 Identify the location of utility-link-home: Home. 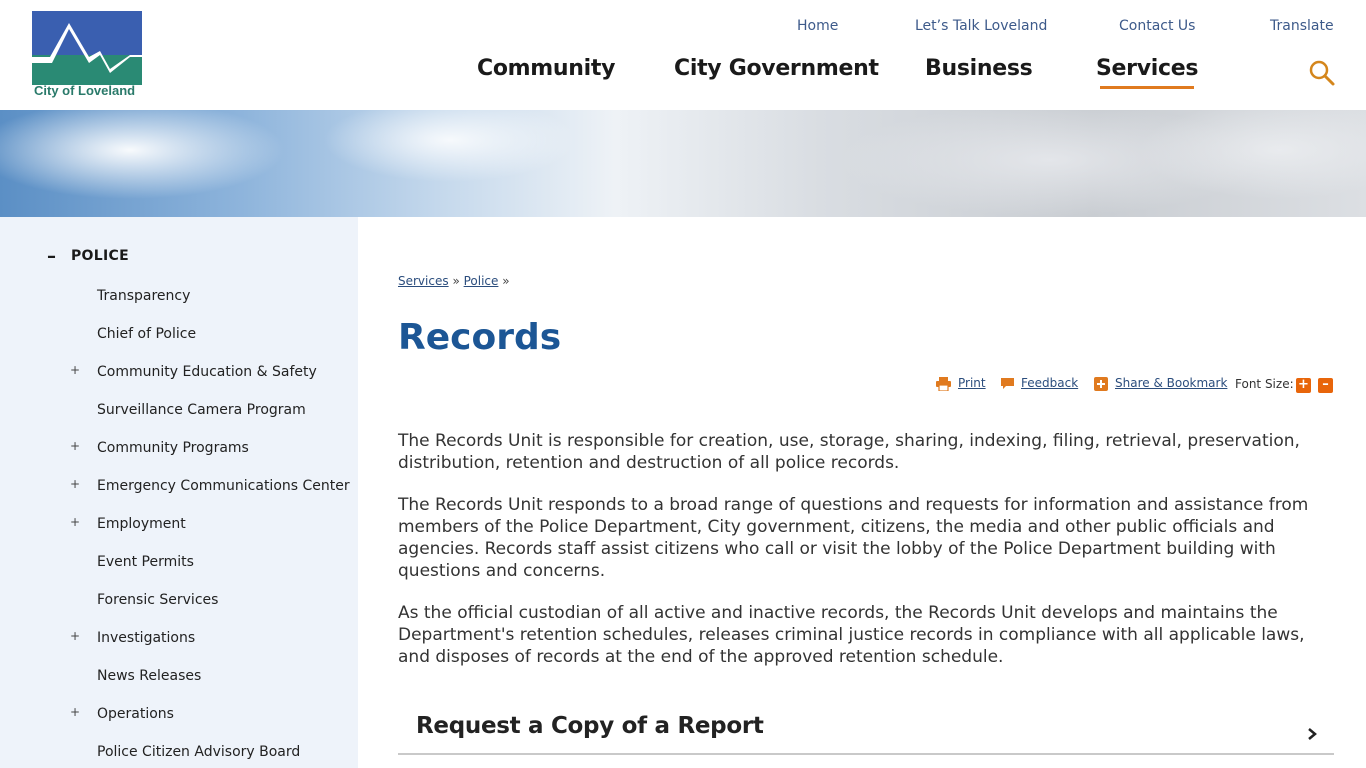
(817, 26).